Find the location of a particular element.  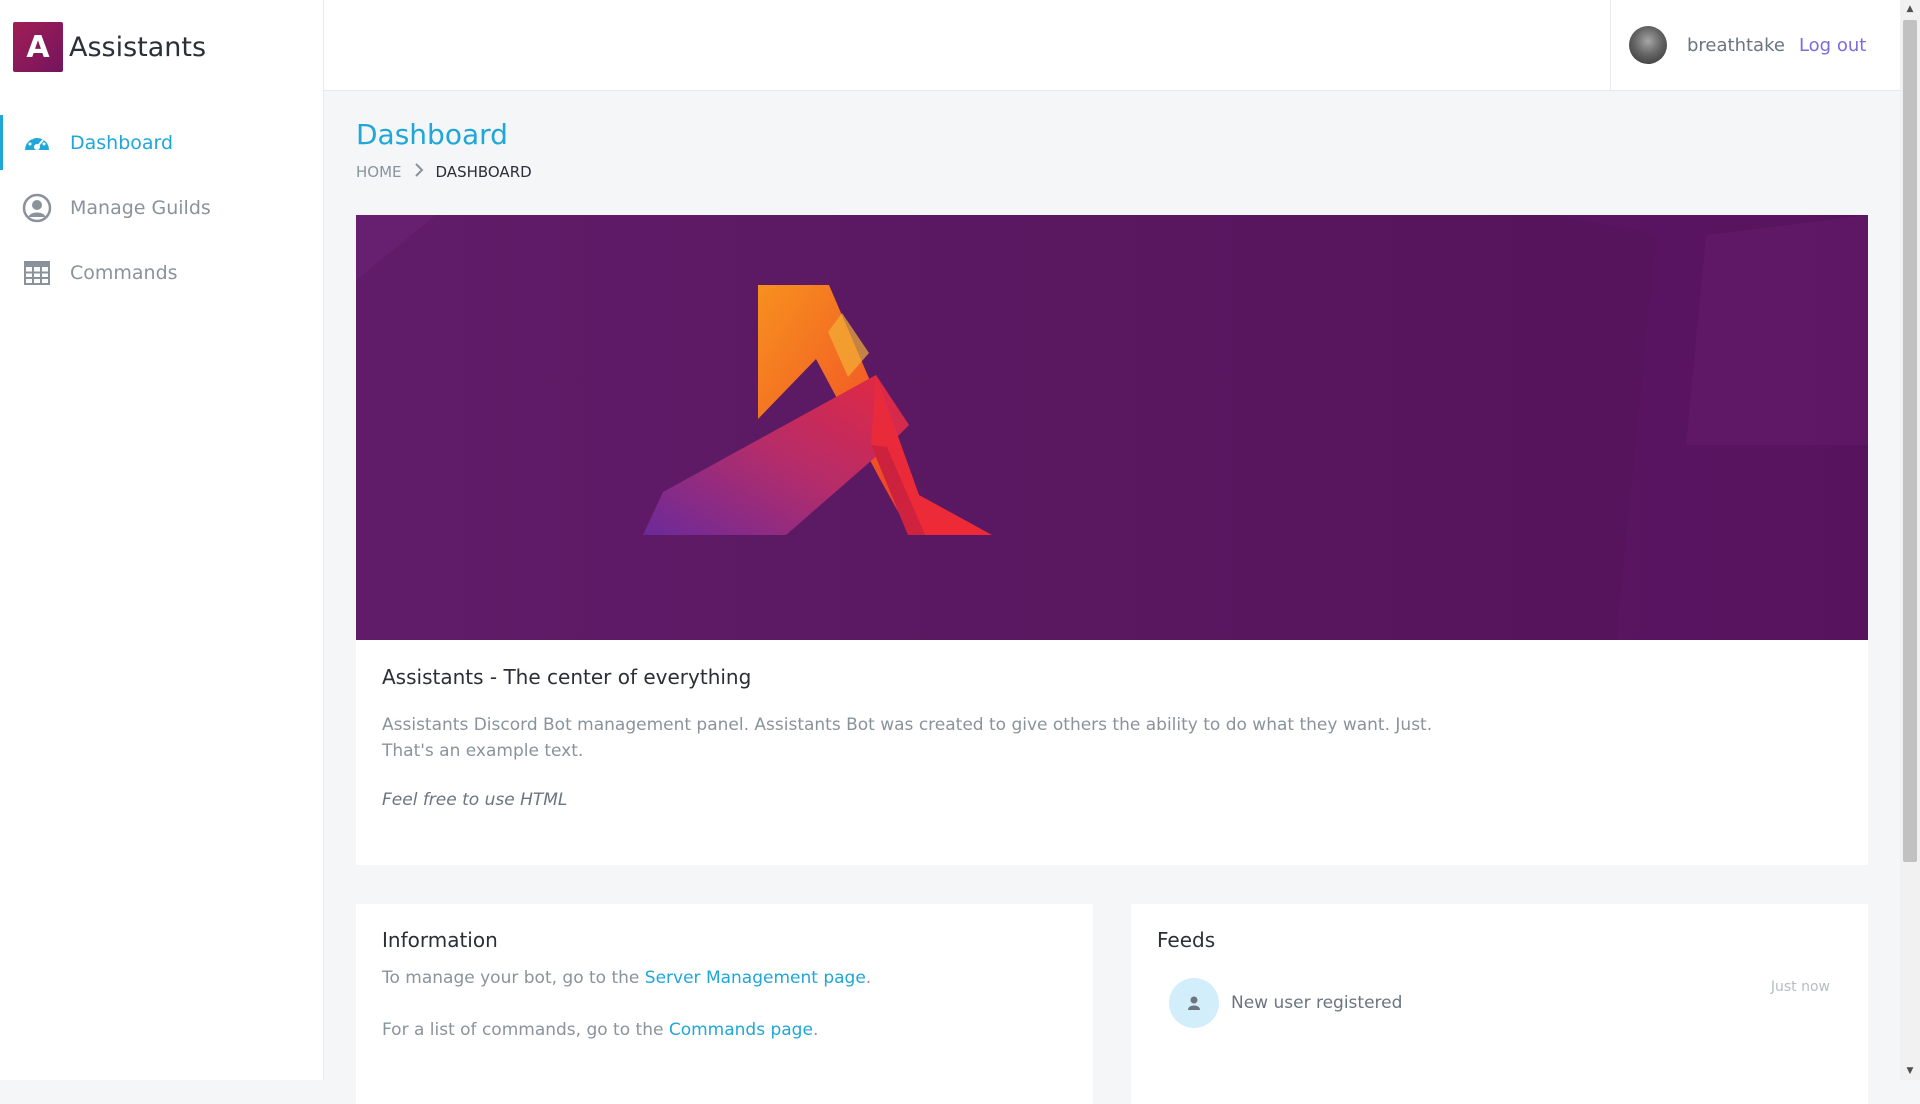

sidebar-nav: Dashboard Manage Guilds Commands is located at coordinates (161, 207).